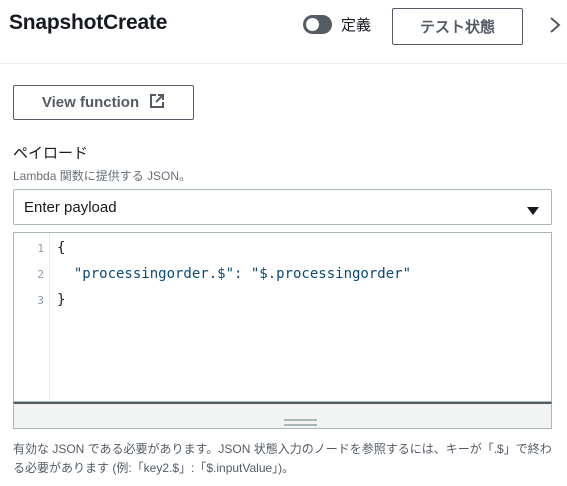 The height and width of the screenshot is (486, 567). What do you see at coordinates (282, 415) in the screenshot?
I see `editor-resize-handle` at bounding box center [282, 415].